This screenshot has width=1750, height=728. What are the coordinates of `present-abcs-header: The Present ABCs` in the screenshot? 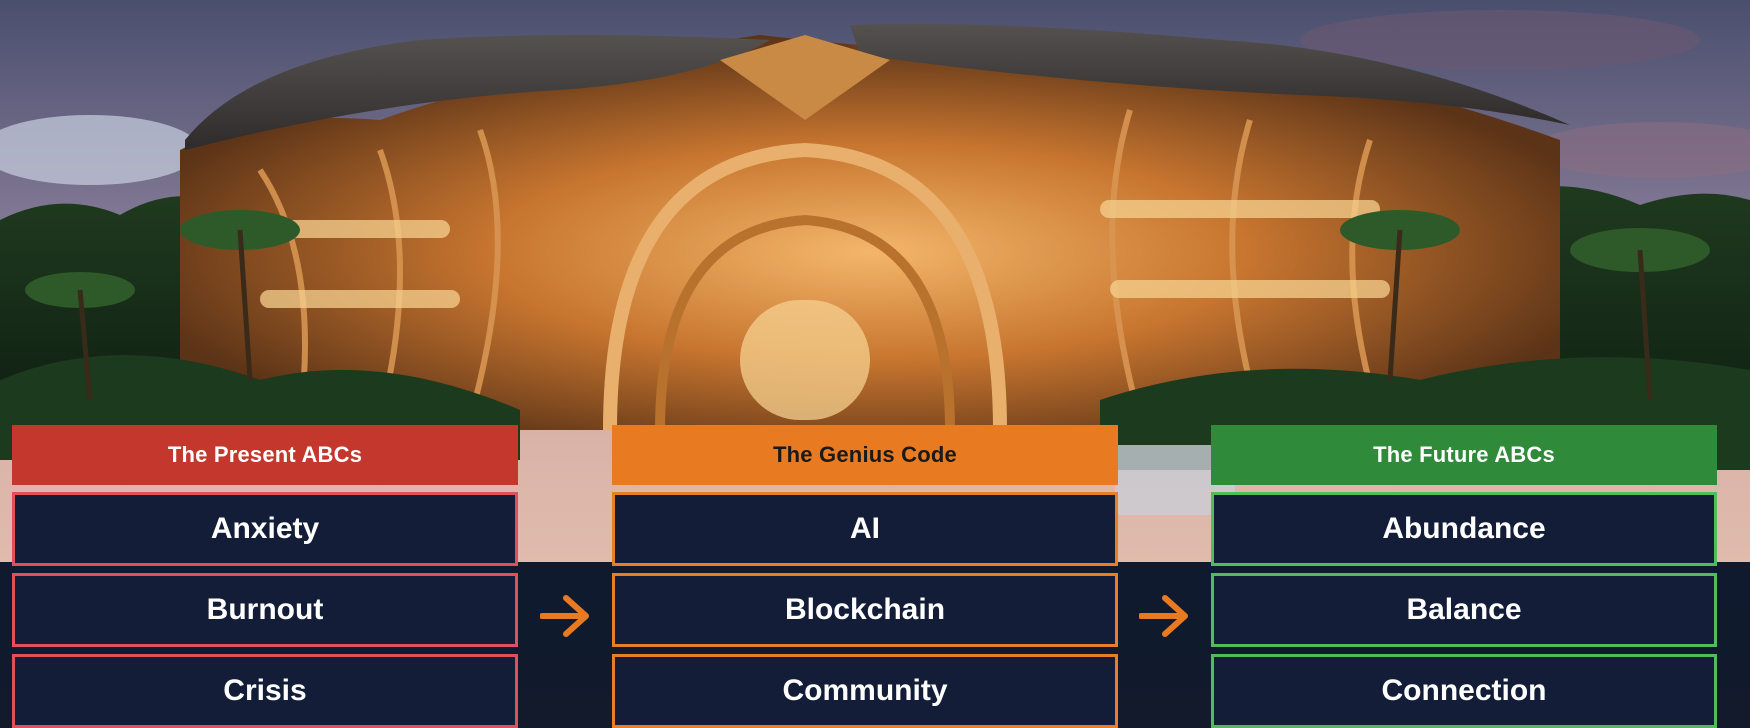 It's located at (265, 455).